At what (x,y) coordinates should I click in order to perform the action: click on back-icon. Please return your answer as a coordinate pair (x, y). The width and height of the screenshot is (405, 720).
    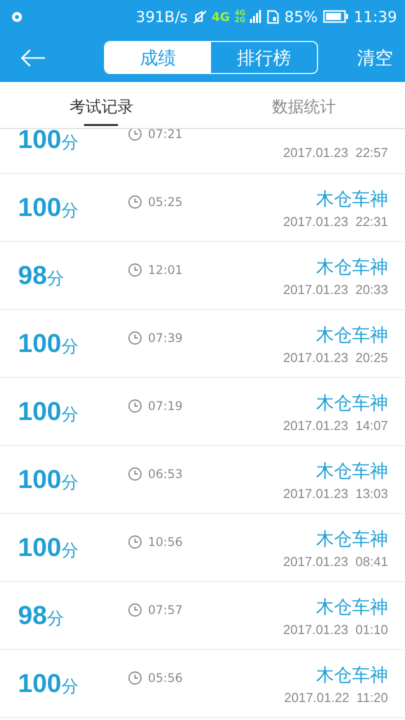
    Looking at the image, I should click on (33, 57).